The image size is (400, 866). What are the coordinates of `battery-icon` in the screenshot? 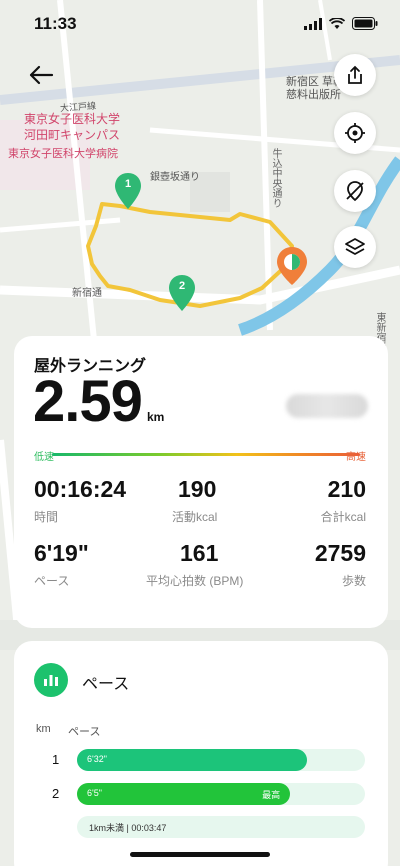 It's located at (365, 23).